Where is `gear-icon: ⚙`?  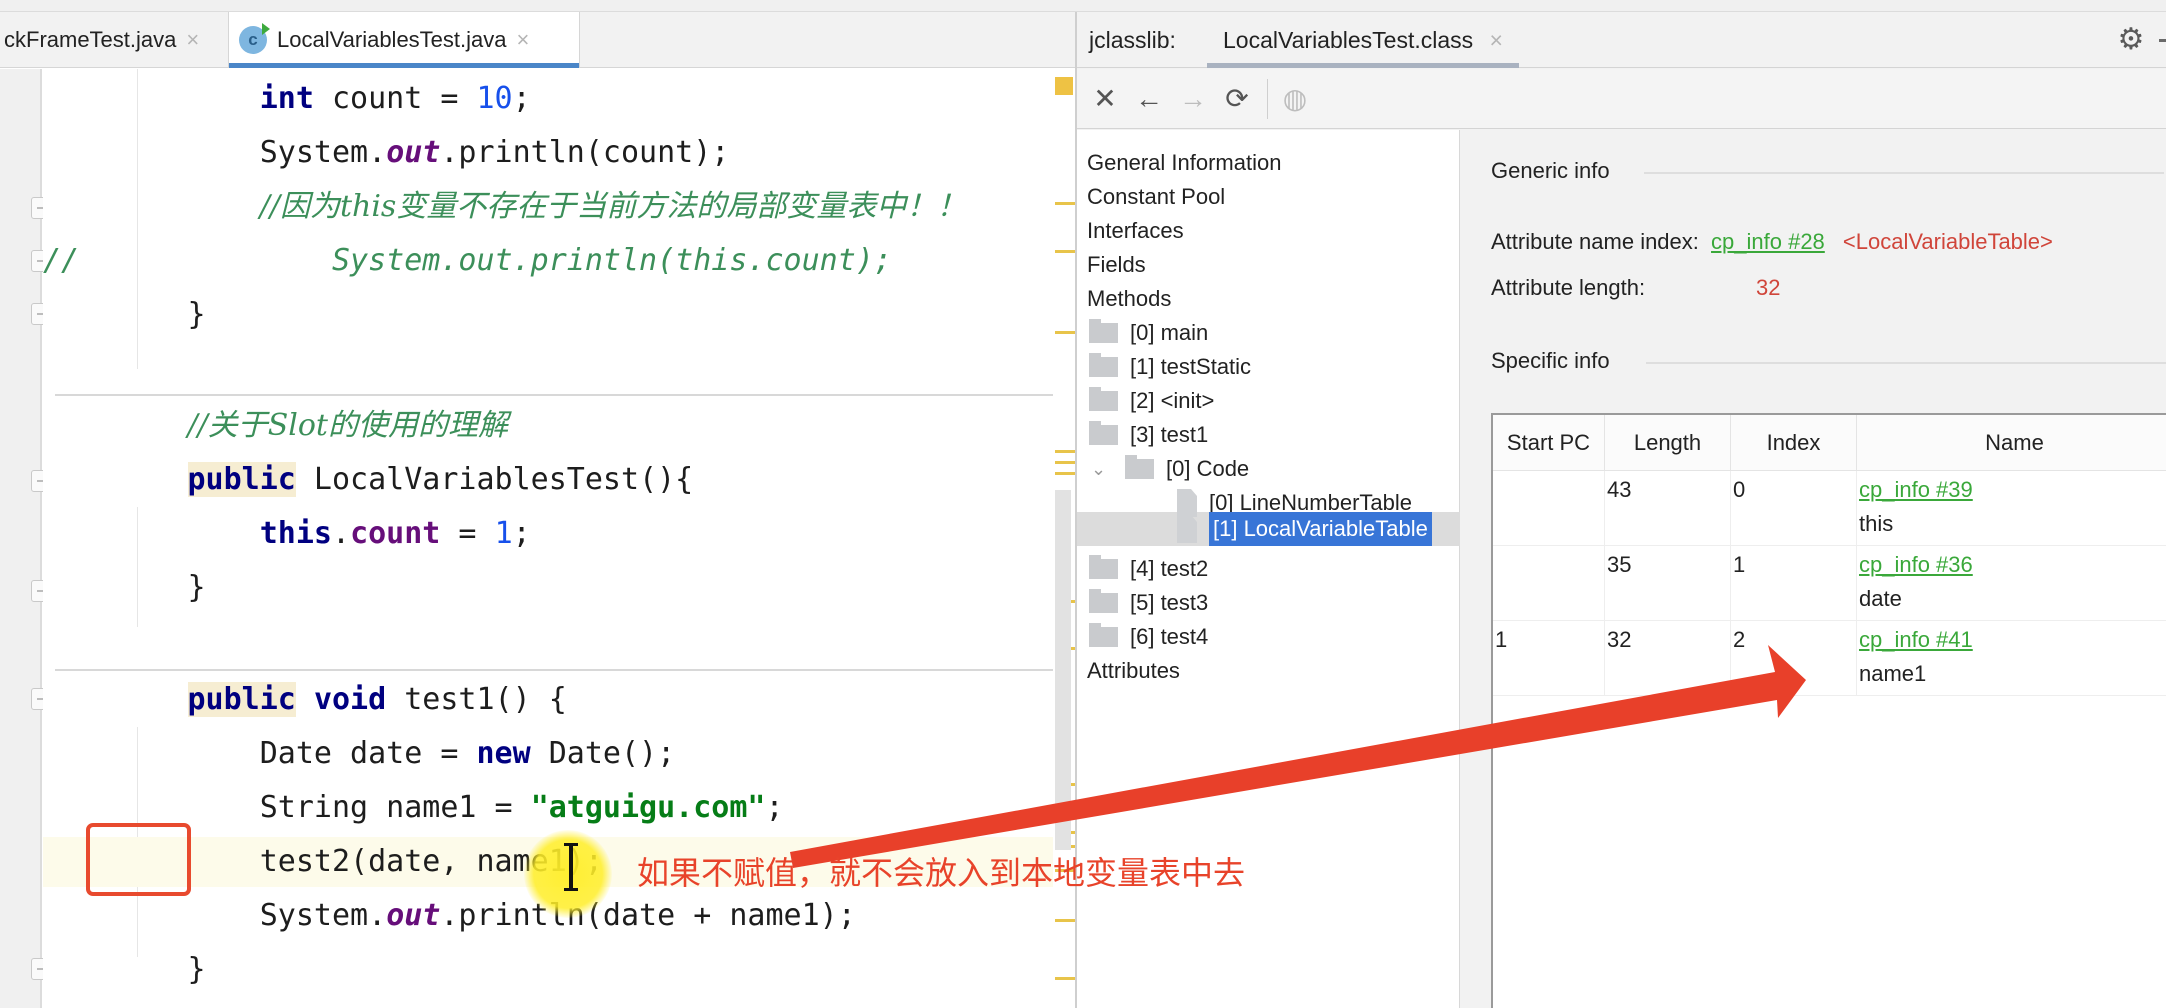 gear-icon: ⚙ is located at coordinates (2131, 40).